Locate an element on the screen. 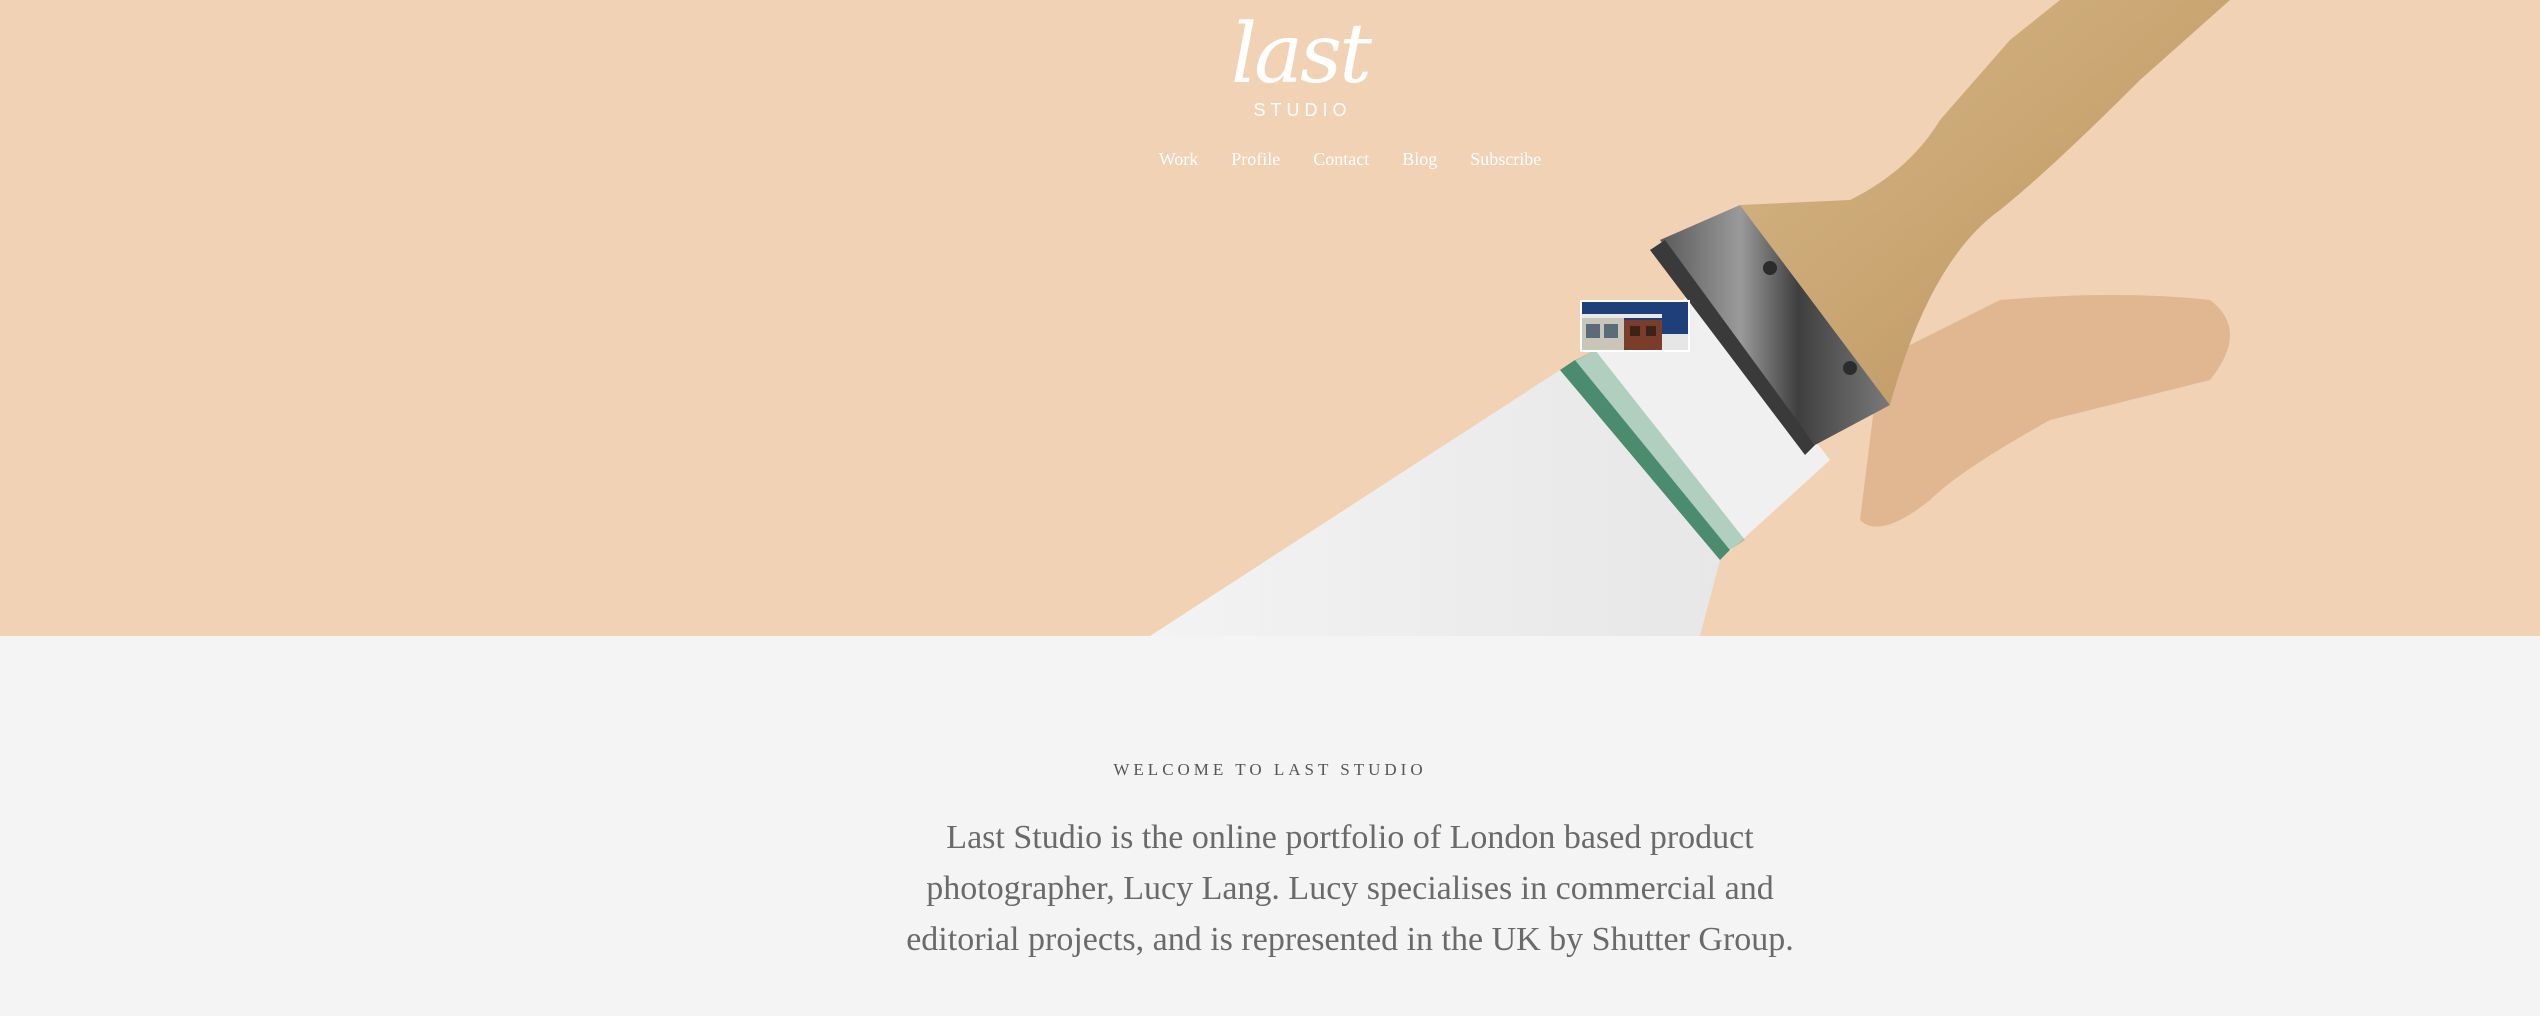 The width and height of the screenshot is (2540, 1016). site-logo: last STUDIO is located at coordinates (1300, 67).